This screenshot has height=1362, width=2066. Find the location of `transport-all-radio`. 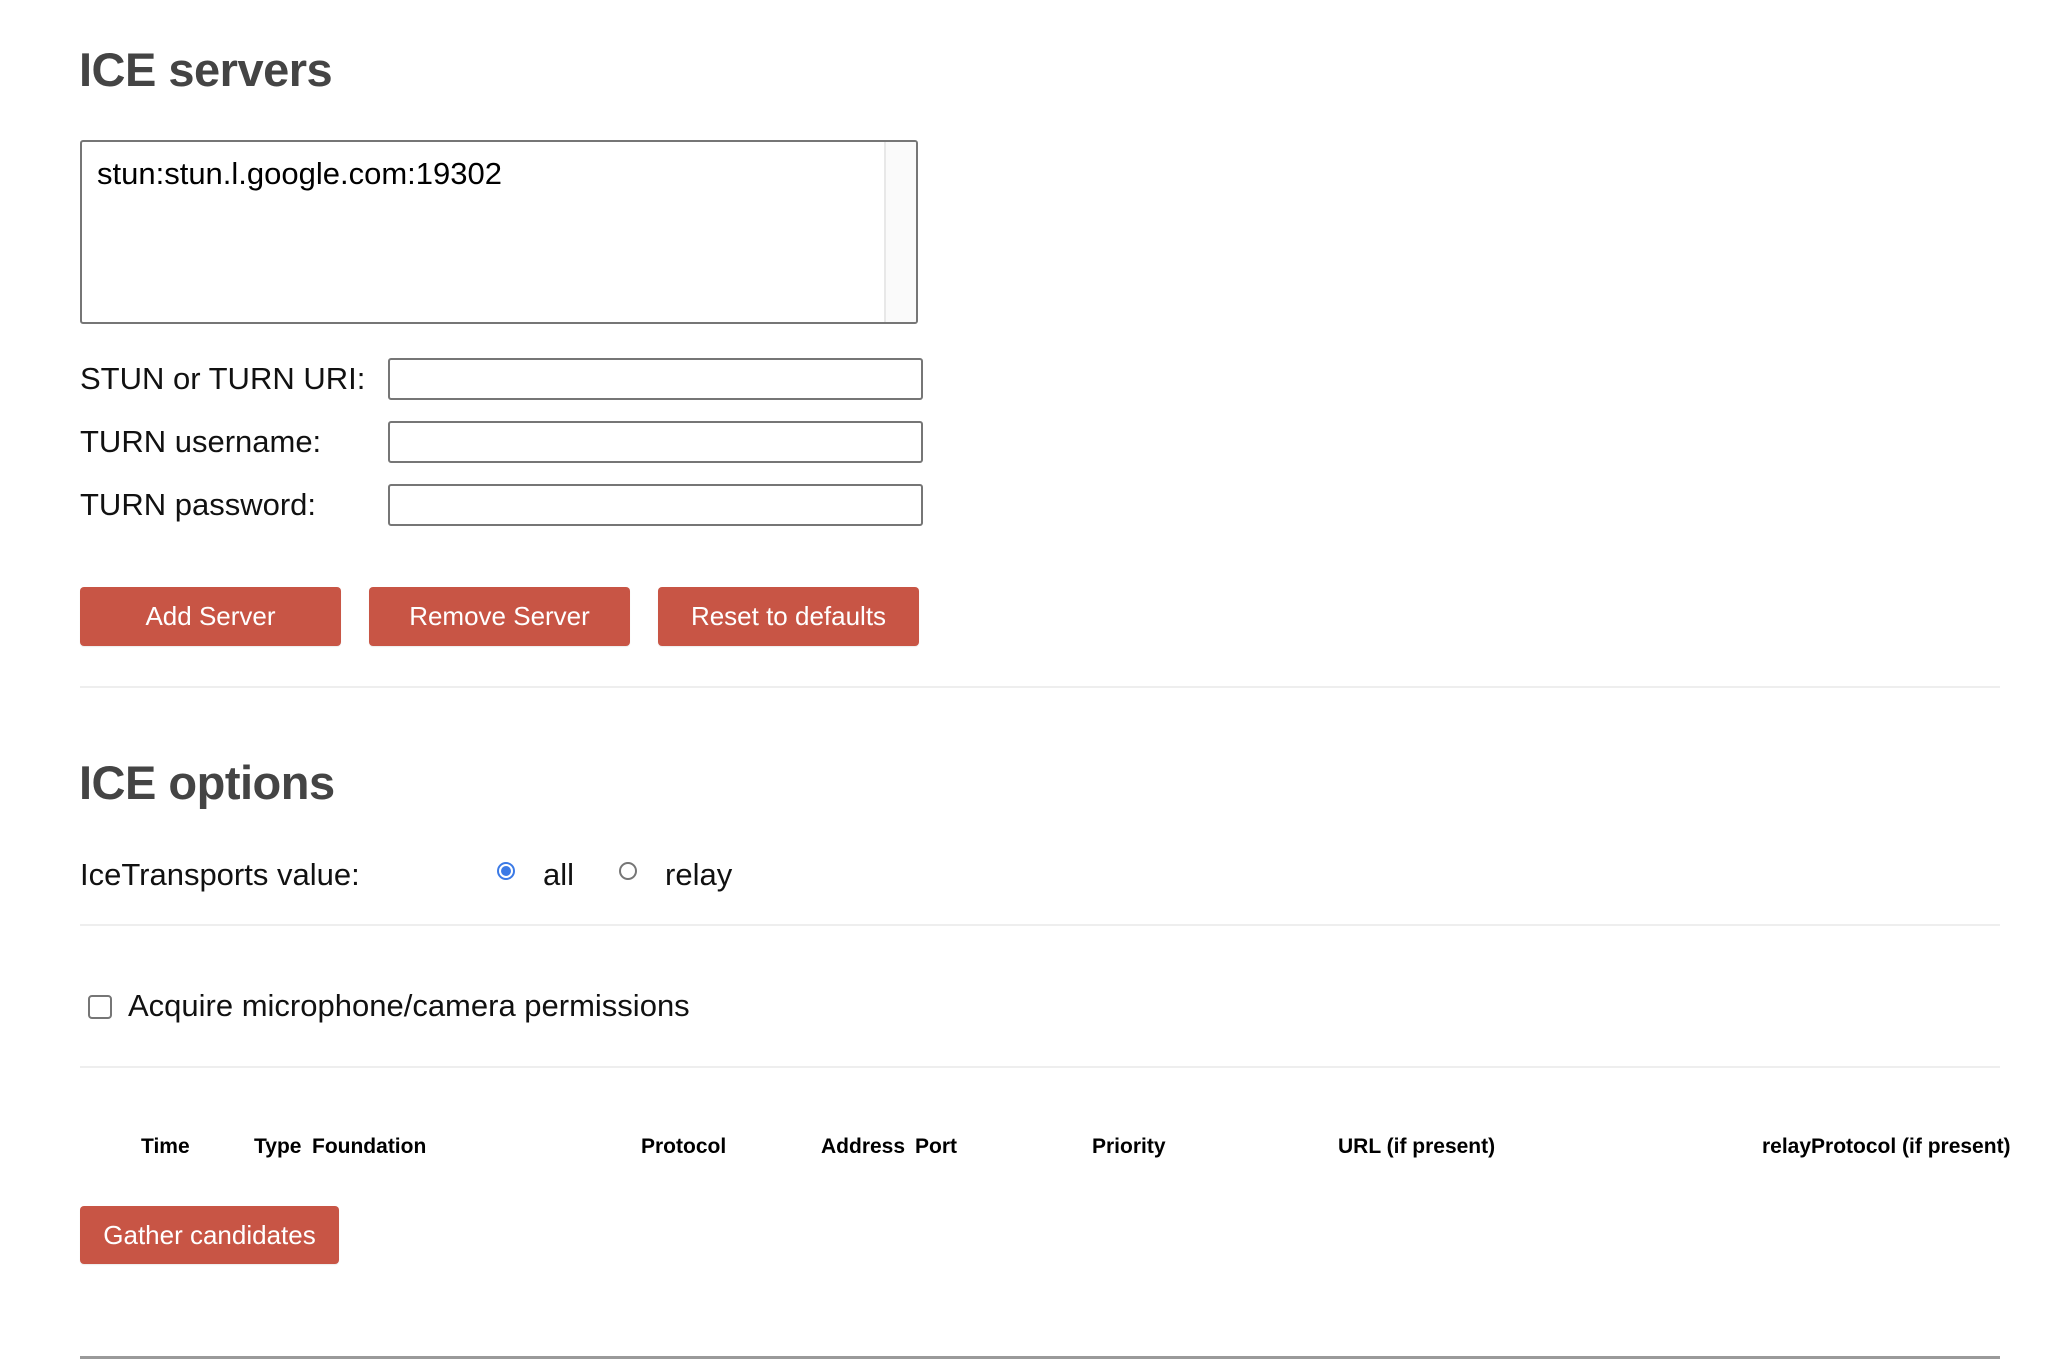

transport-all-radio is located at coordinates (506, 871).